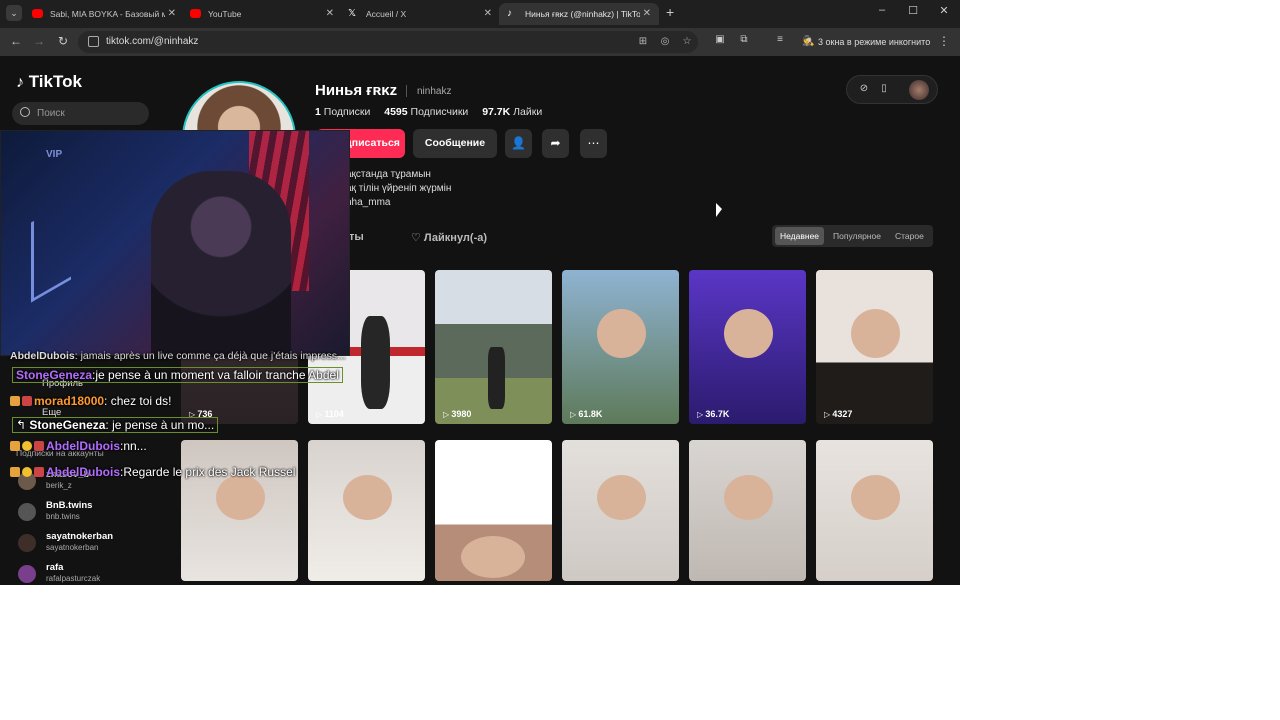  Describe the element at coordinates (96, 513) in the screenshot. I see `sidebar-account: BnB.twins bnb.twins` at that location.